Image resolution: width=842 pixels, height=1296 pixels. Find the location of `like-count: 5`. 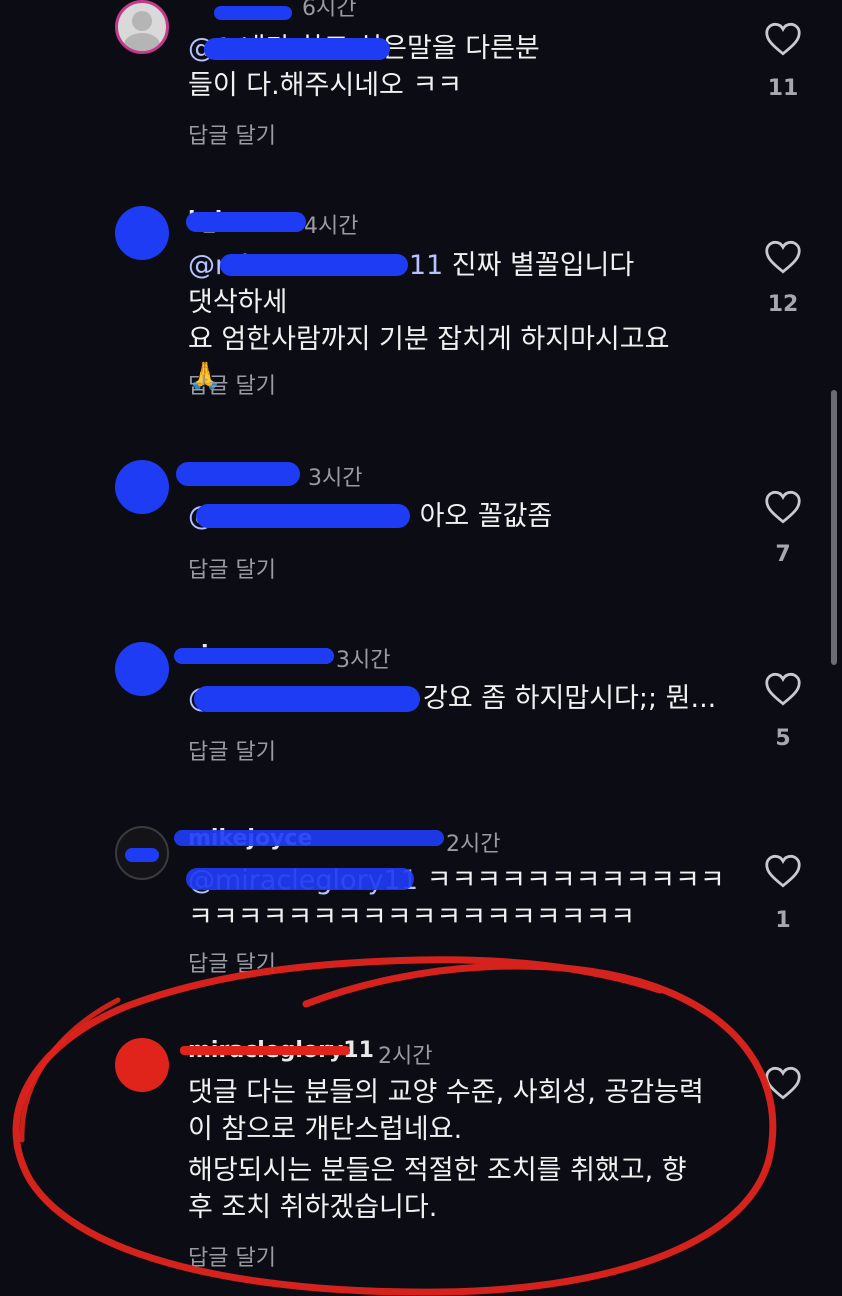

like-count: 5 is located at coordinates (783, 738).